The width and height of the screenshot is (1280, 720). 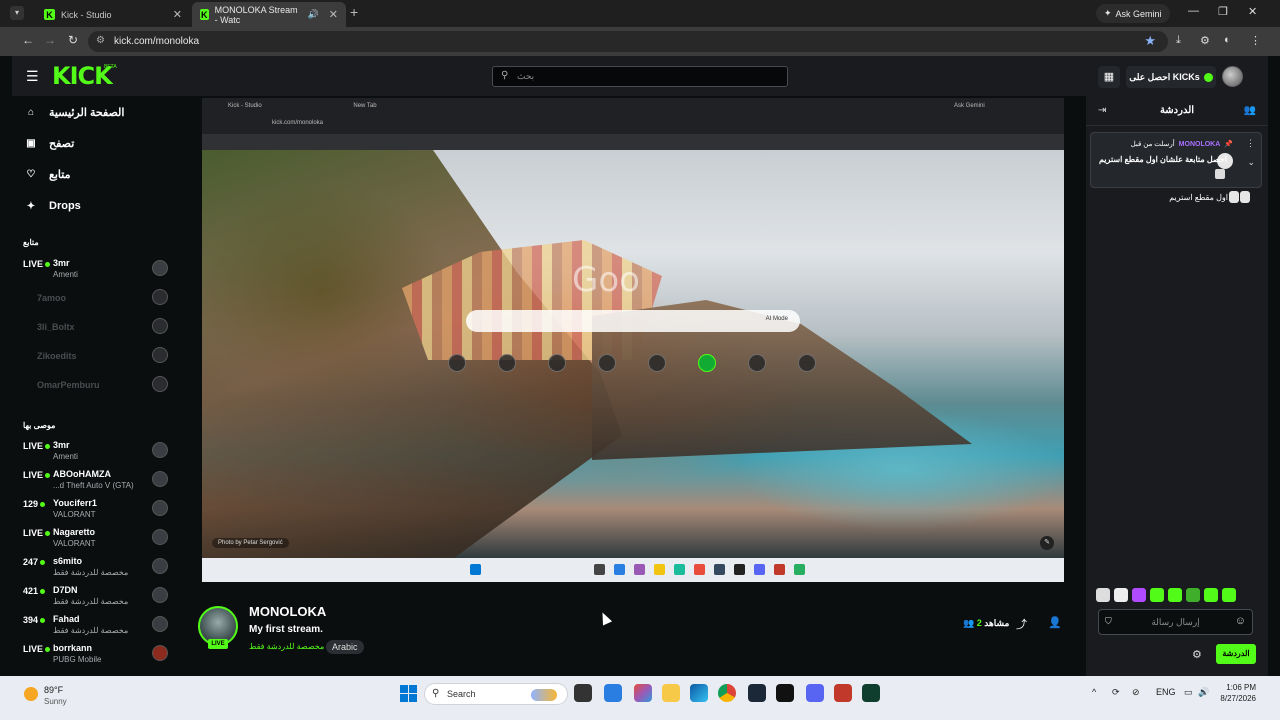 I want to click on dashboard-icon: ▦, so click(x=1109, y=77).